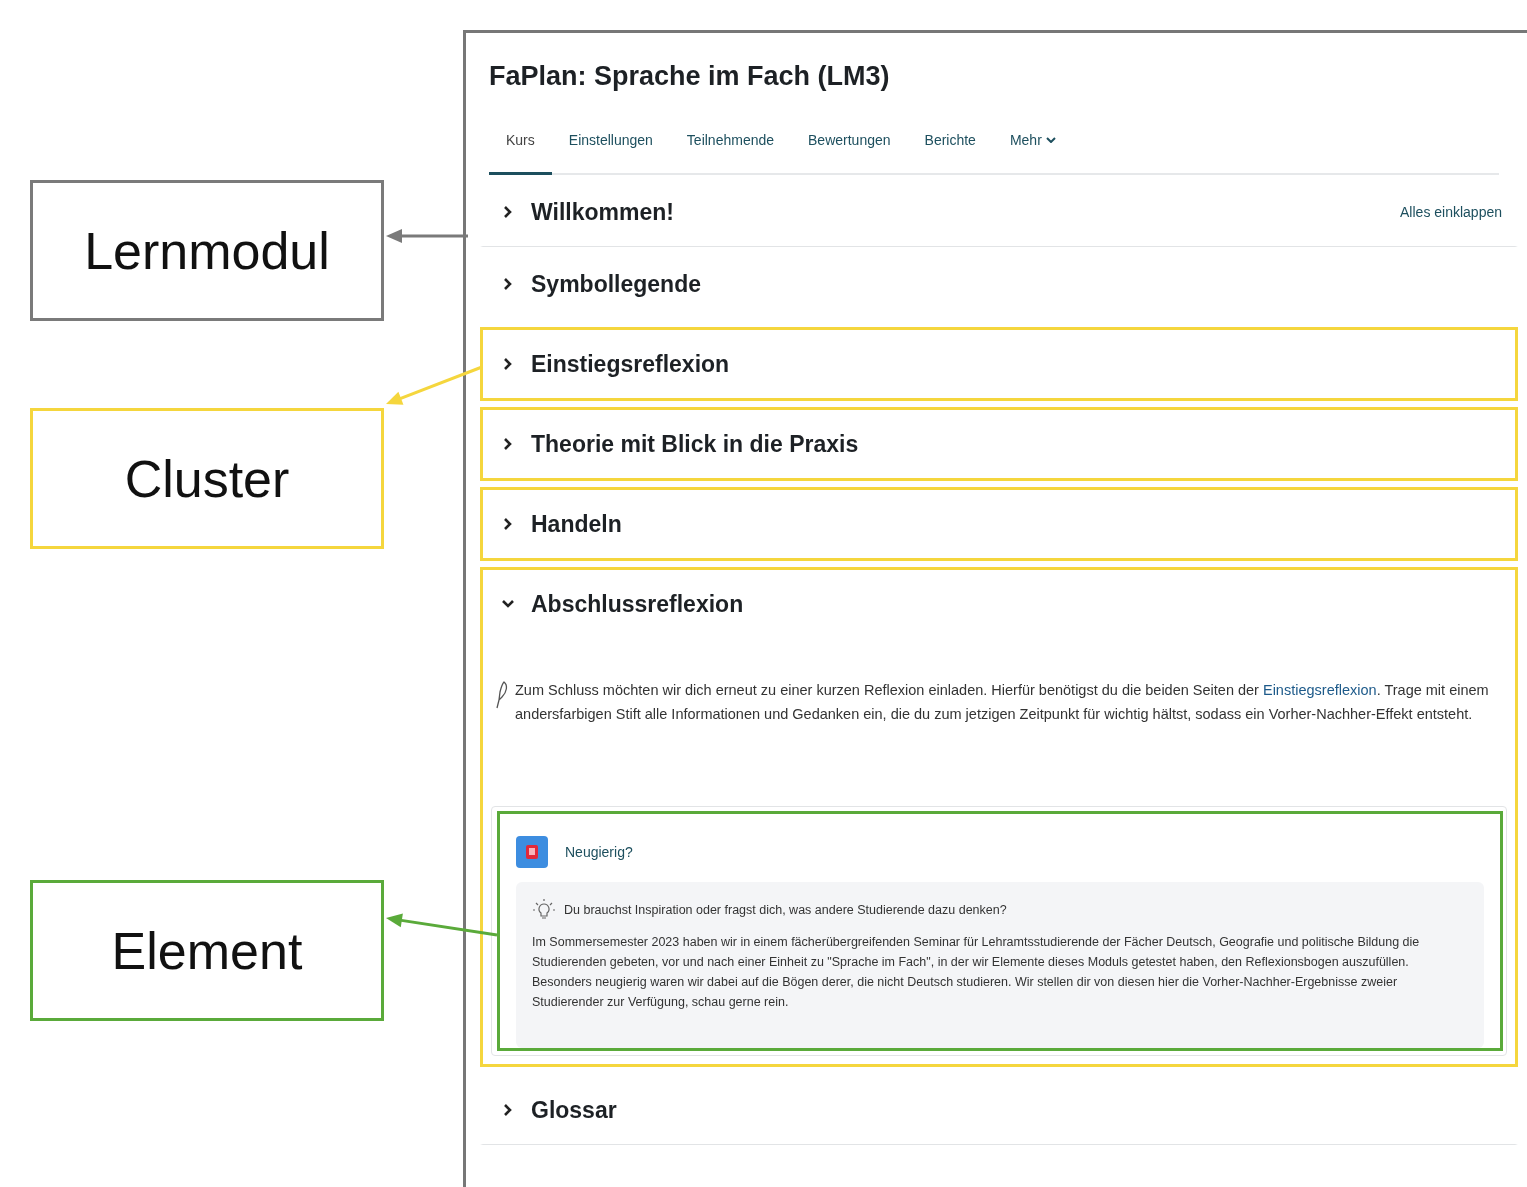  Describe the element at coordinates (599, 852) in the screenshot. I see `activity-link: Neugierig?` at that location.